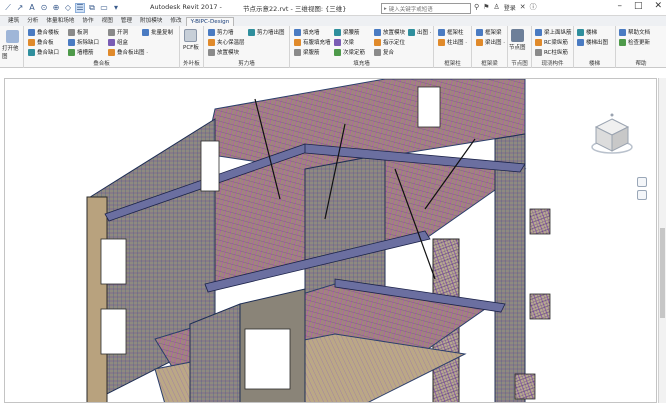  I want to click on search-input: ▸ 键入关键字或短语, so click(426, 8).